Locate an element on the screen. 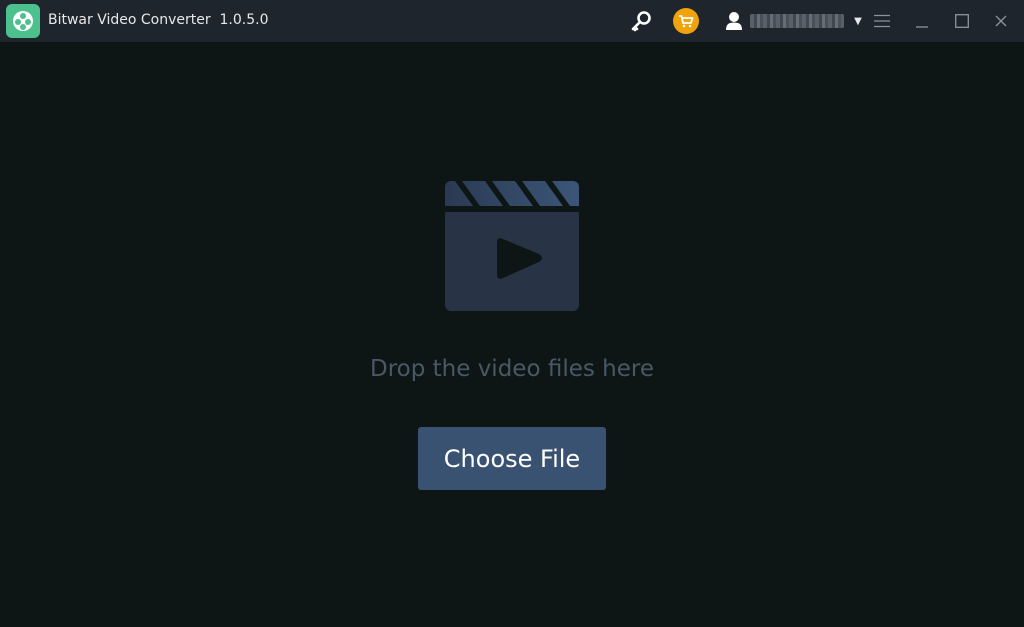  user-icon is located at coordinates (734, 21).